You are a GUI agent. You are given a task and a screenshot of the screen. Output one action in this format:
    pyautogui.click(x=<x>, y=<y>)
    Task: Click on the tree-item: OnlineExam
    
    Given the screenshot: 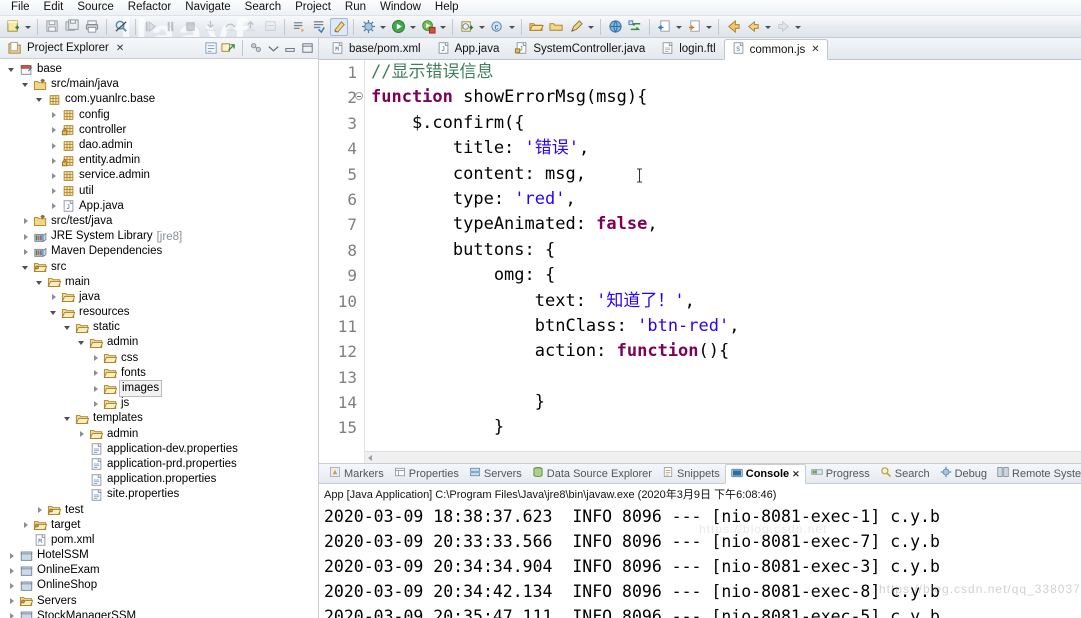 What is the action you would take?
    pyautogui.click(x=159, y=570)
    